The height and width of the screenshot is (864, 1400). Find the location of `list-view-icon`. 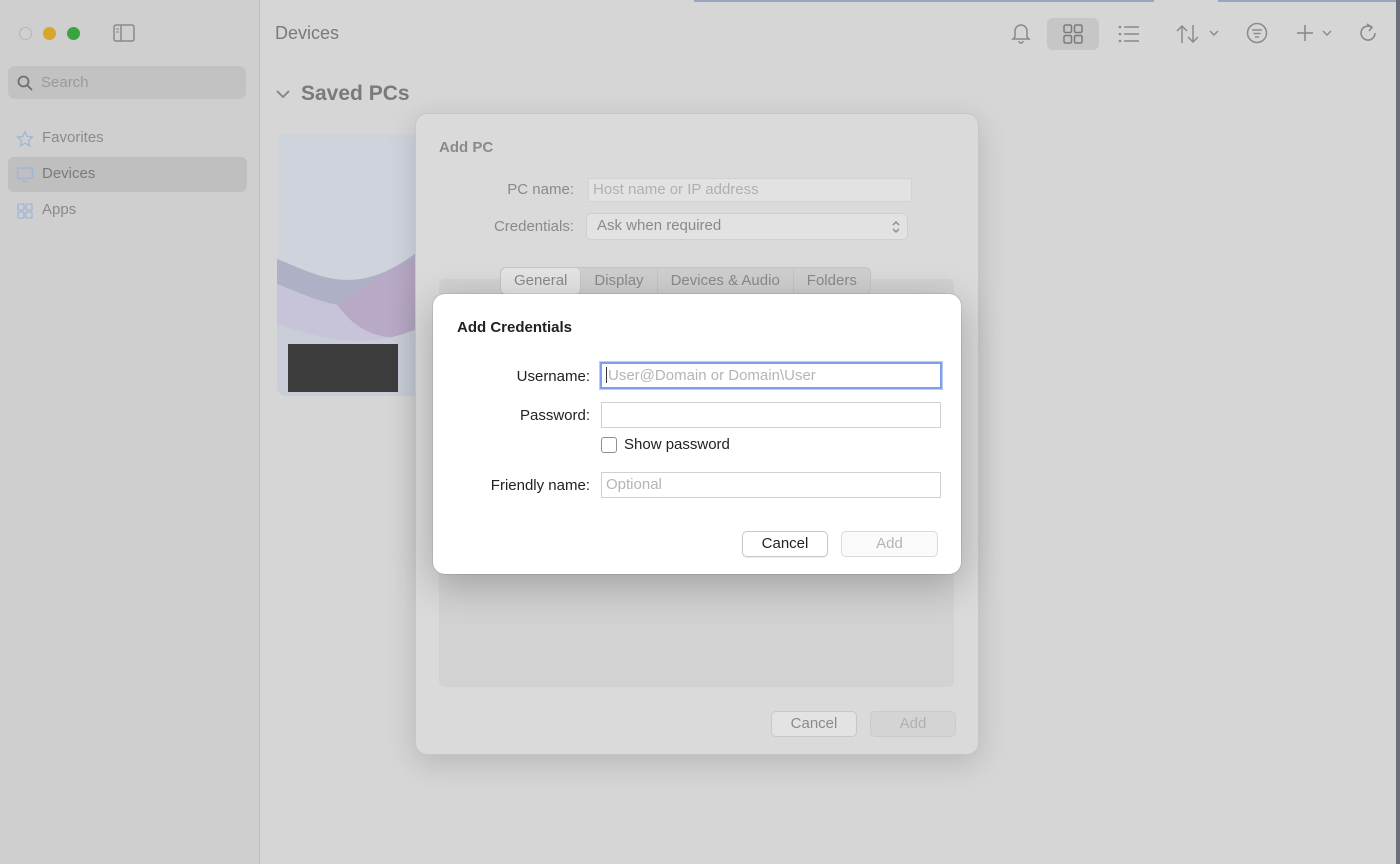

list-view-icon is located at coordinates (1129, 34).